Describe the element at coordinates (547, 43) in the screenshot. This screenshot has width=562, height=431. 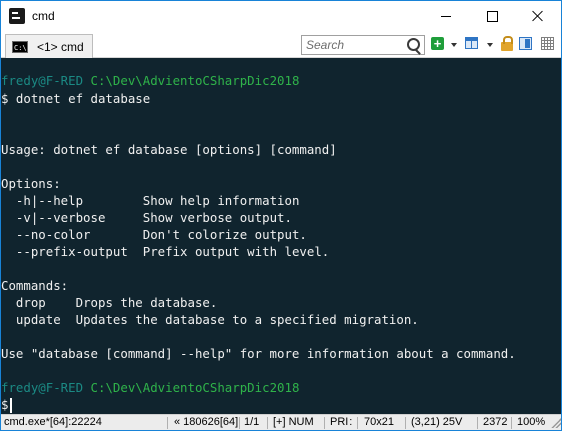
I see `grid-icon` at that location.